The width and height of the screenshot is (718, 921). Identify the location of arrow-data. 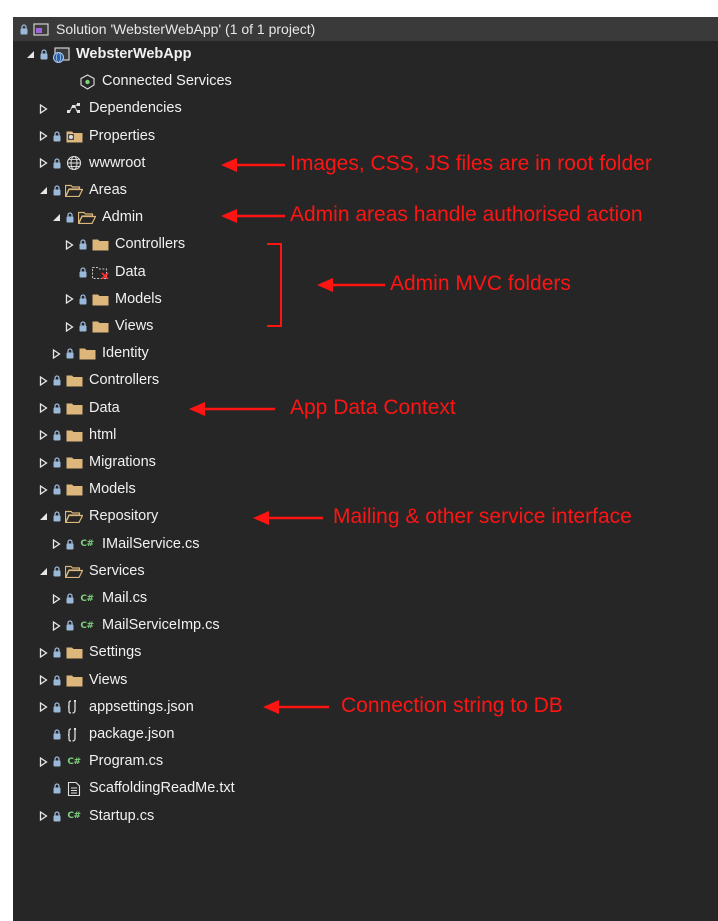
(232, 409).